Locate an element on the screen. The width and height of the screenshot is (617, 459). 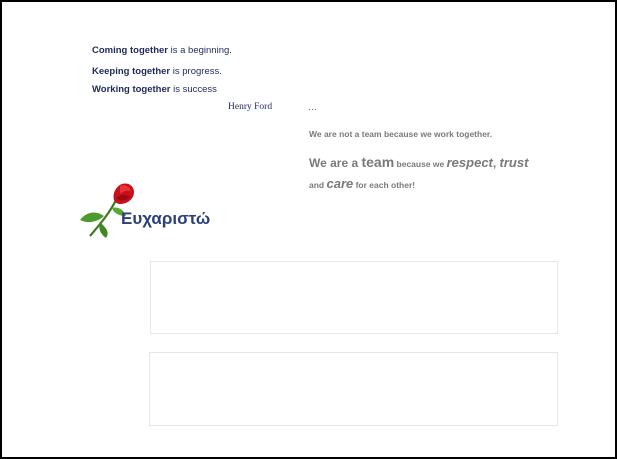
quote-line-working: Working together is success is located at coordinates (154, 90).